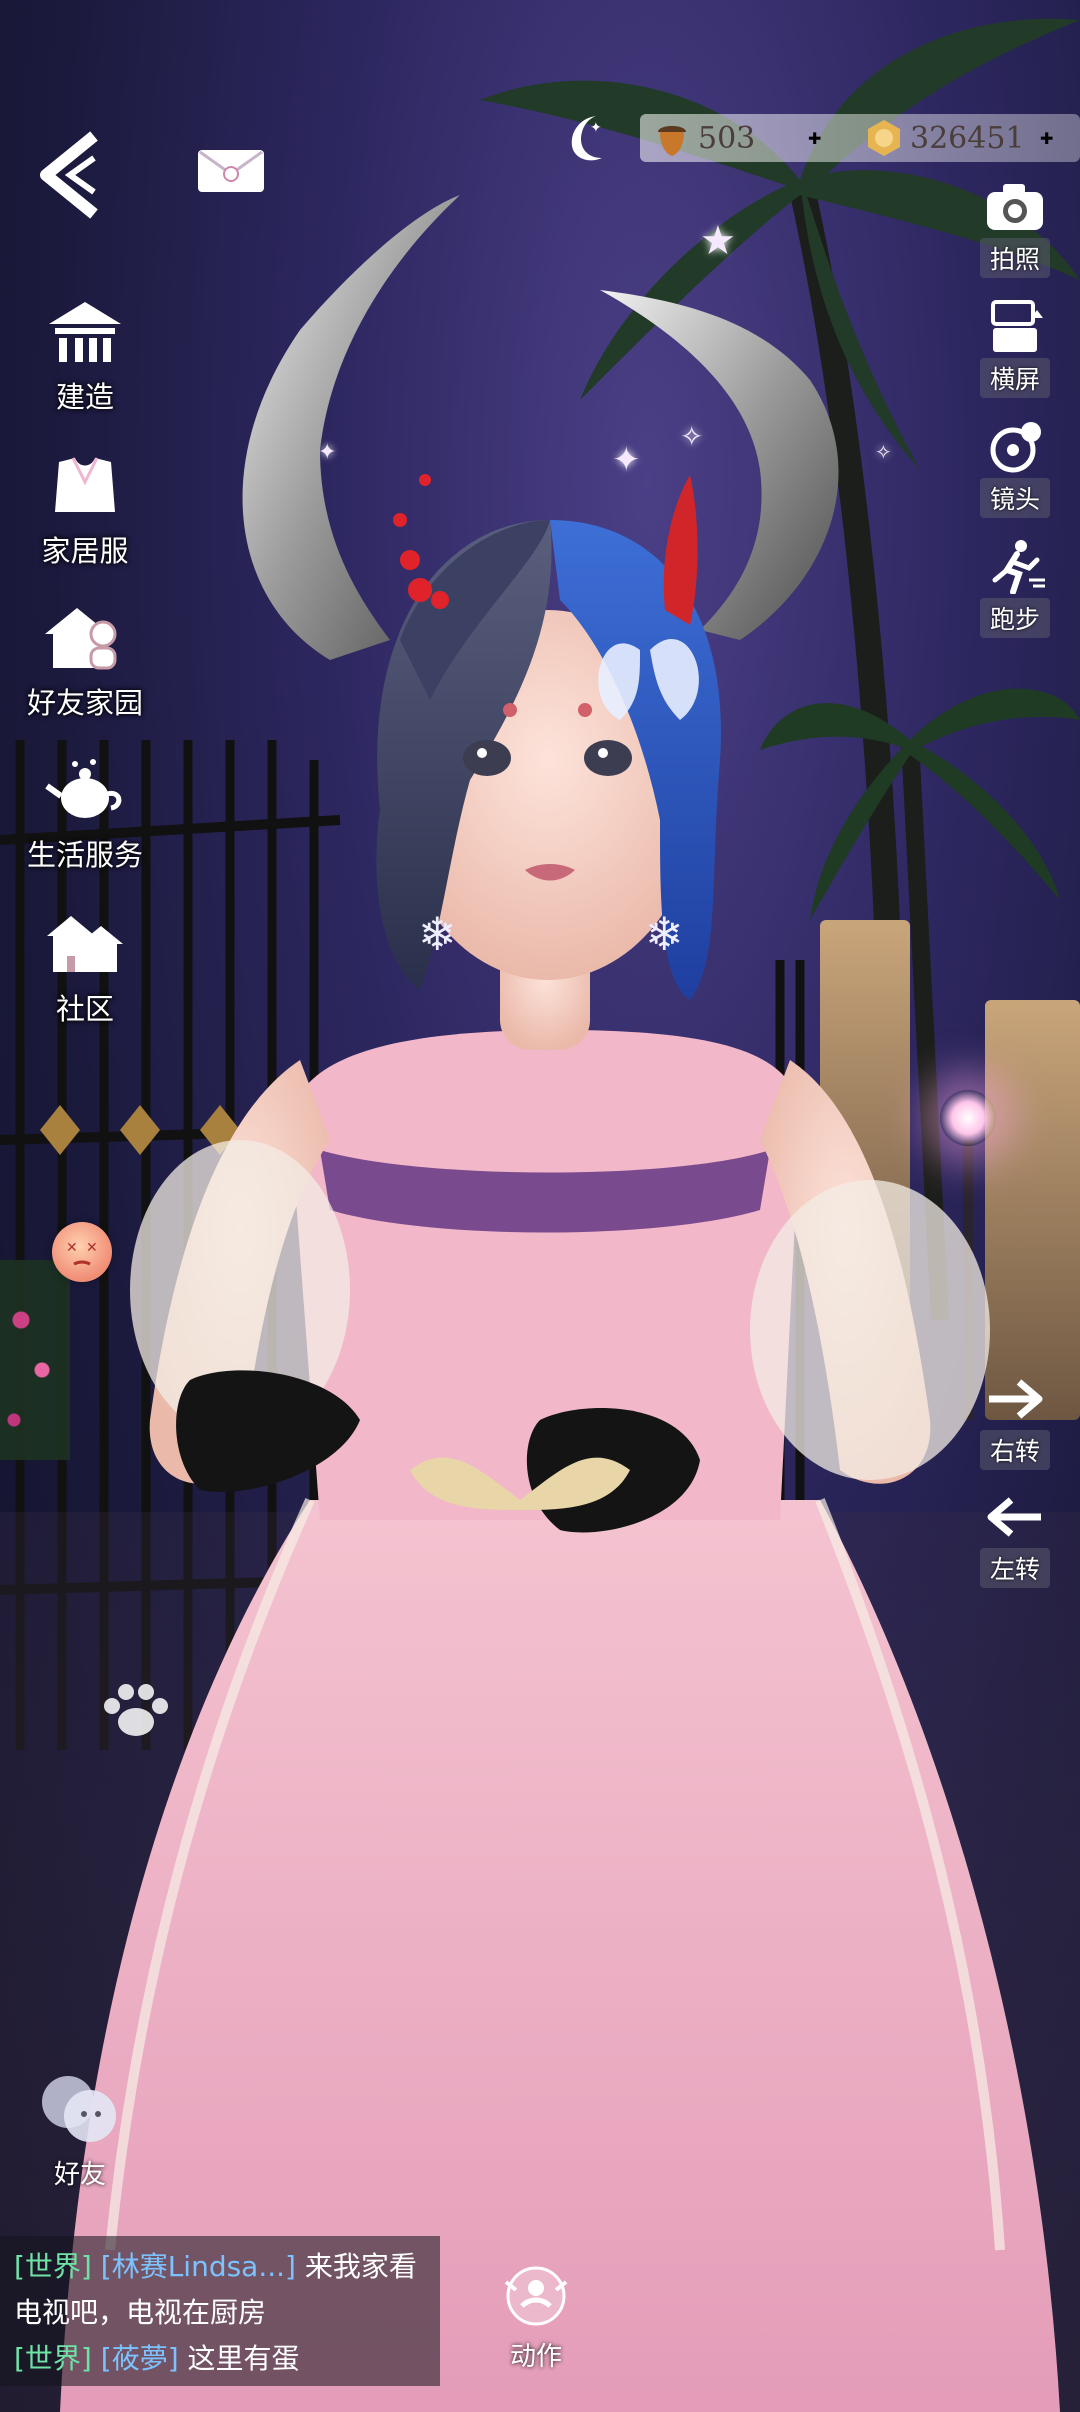 The width and height of the screenshot is (1080, 2412). I want to click on menu-life-service: 生活服务, so click(85, 815).